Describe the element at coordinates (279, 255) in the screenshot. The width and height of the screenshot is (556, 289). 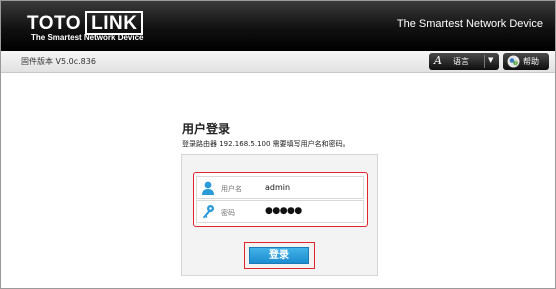
I see `login-button: 登录` at that location.